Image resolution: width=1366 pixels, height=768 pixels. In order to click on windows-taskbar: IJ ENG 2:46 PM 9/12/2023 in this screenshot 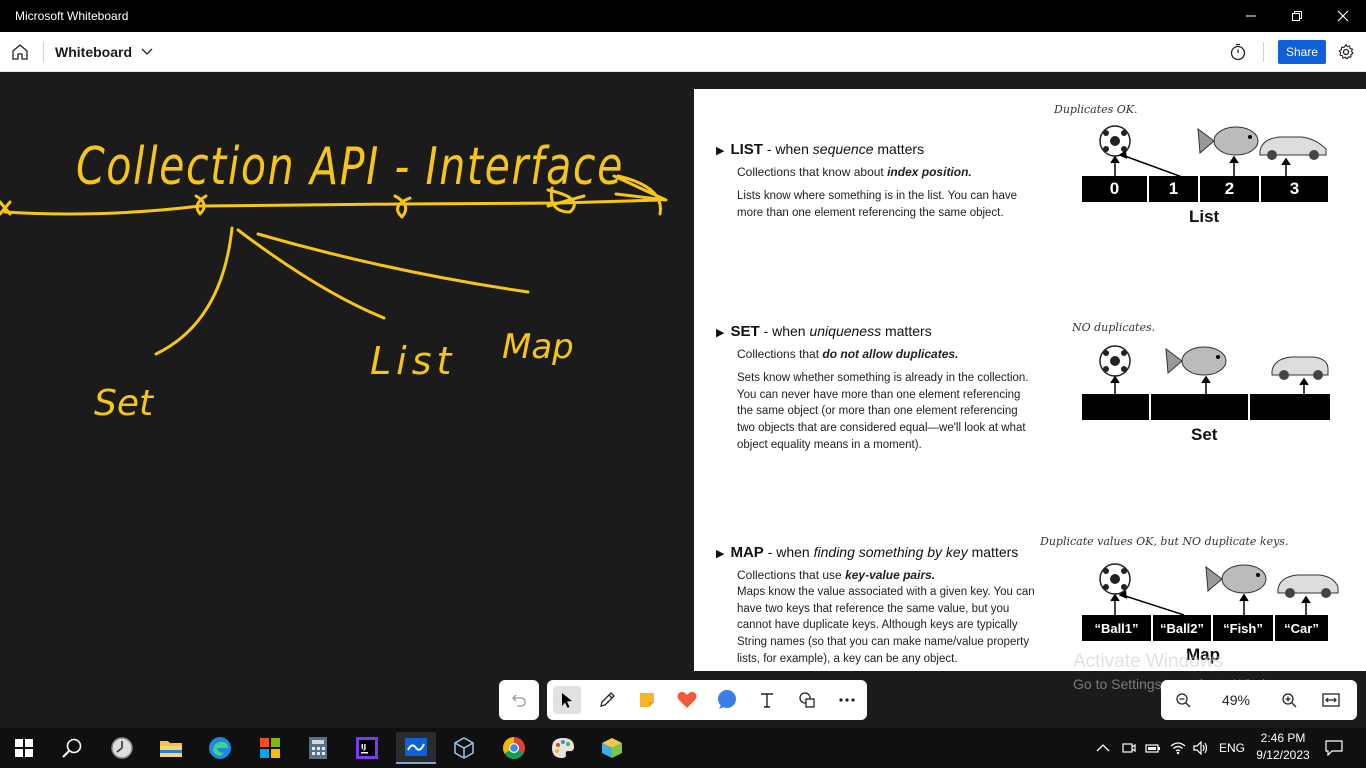, I will do `click(683, 748)`.